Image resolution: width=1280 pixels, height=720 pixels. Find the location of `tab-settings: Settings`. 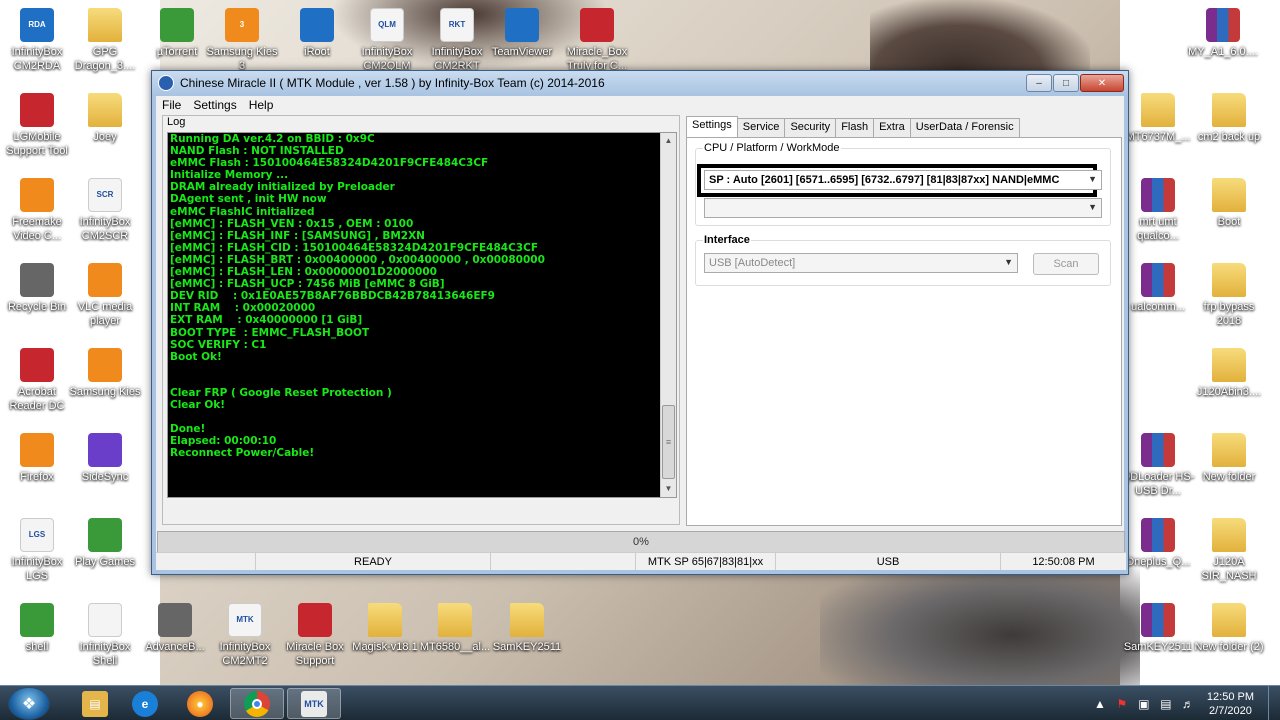

tab-settings: Settings is located at coordinates (712, 126).